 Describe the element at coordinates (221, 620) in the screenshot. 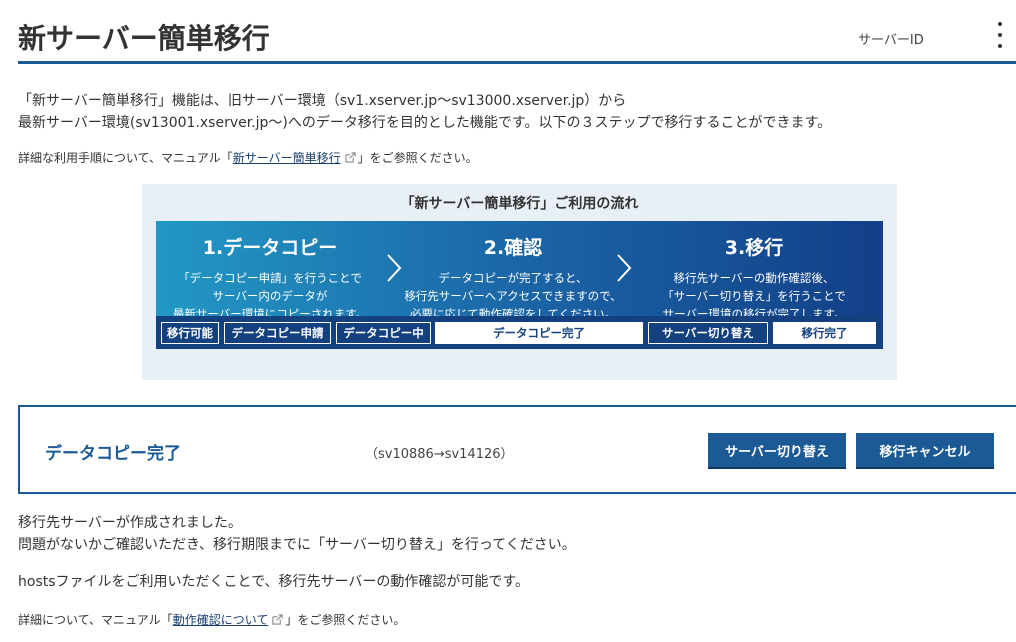

I see `manual-link-operation-check: 動作確認について` at that location.